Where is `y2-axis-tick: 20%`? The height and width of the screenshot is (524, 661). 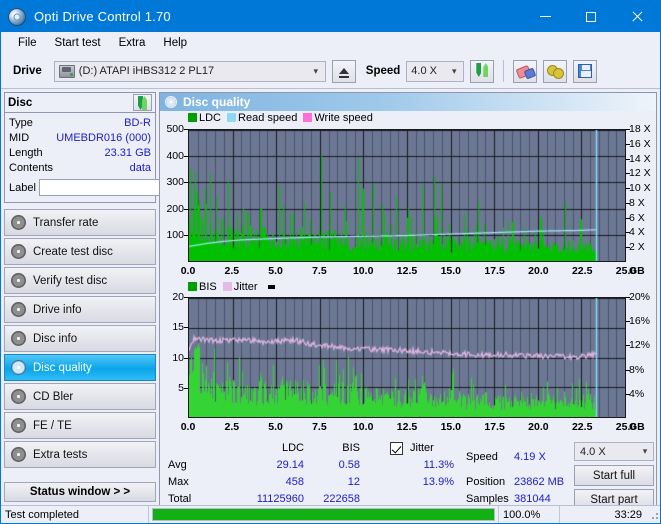 y2-axis-tick: 20% is located at coordinates (640, 297).